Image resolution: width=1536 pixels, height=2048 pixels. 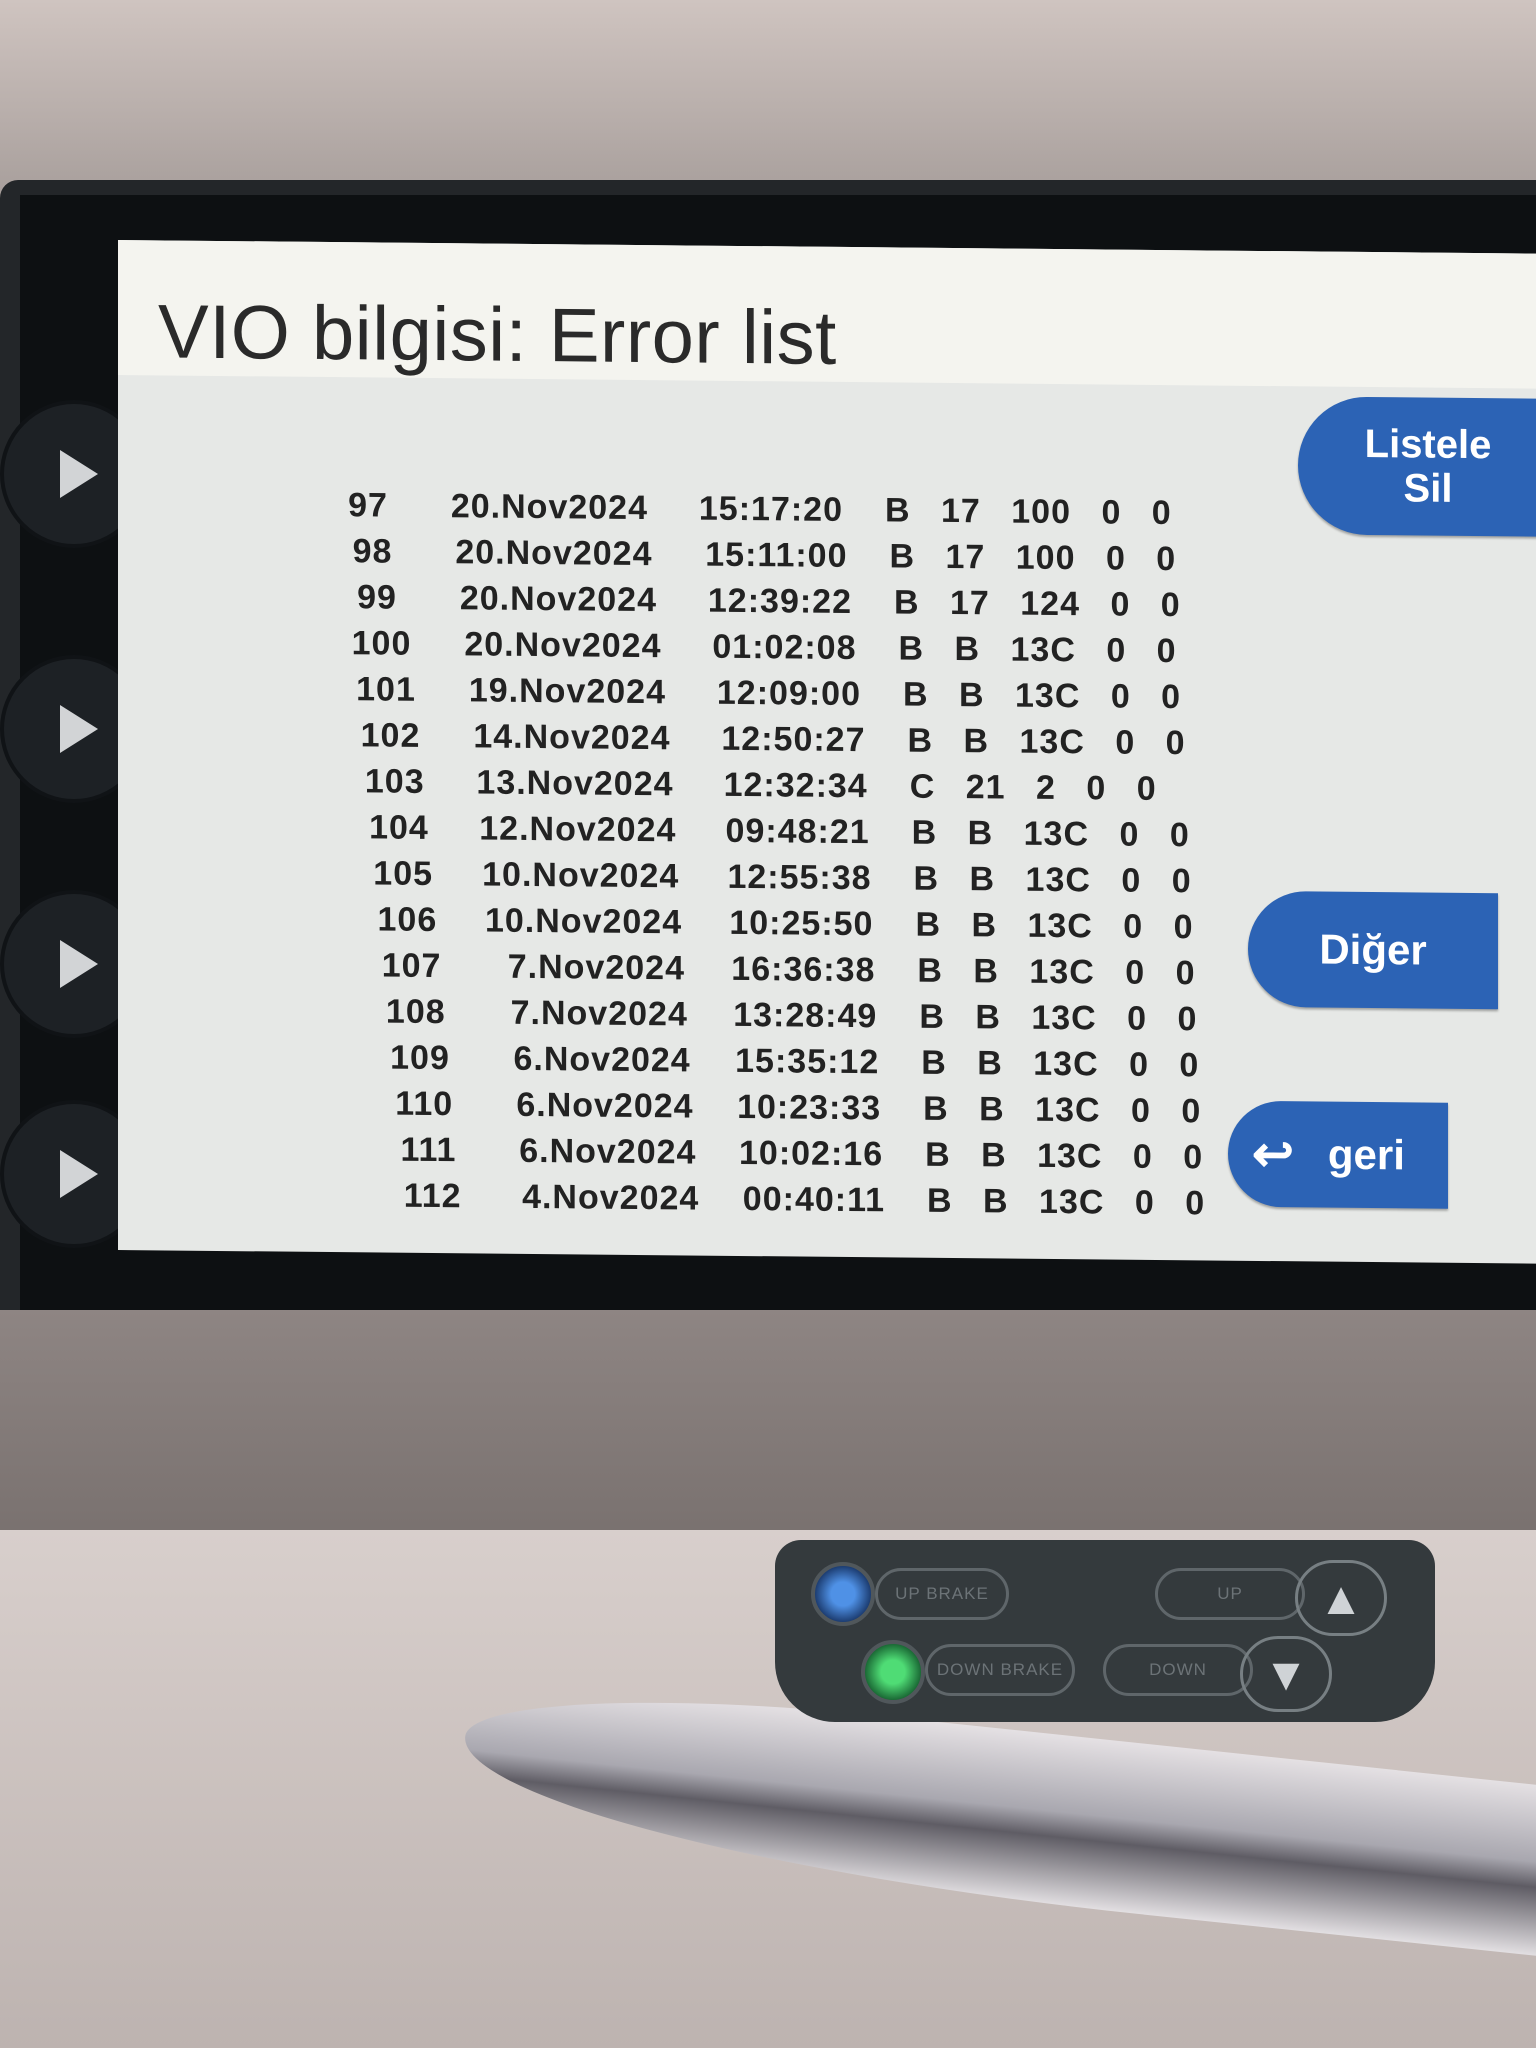 I want to click on error-codes: B 17 124 0 0, so click(x=1037, y=604).